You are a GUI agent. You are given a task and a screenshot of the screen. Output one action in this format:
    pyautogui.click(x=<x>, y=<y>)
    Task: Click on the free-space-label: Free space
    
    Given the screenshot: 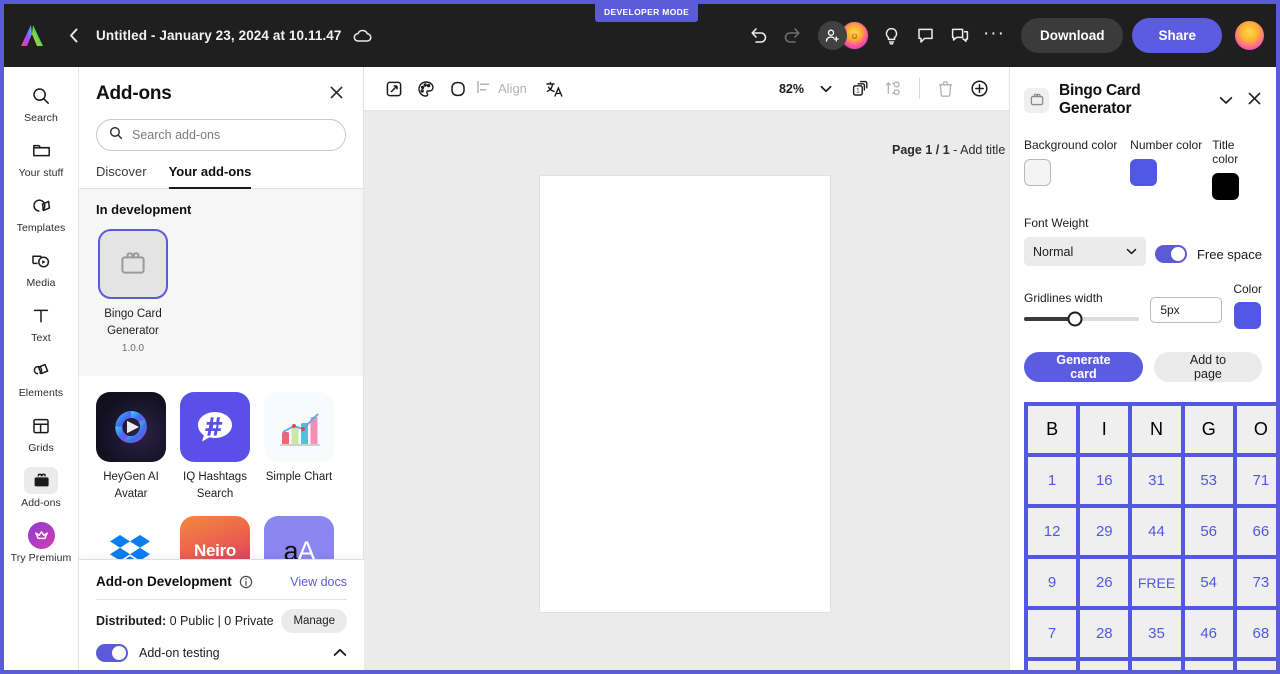 What is the action you would take?
    pyautogui.click(x=1229, y=254)
    